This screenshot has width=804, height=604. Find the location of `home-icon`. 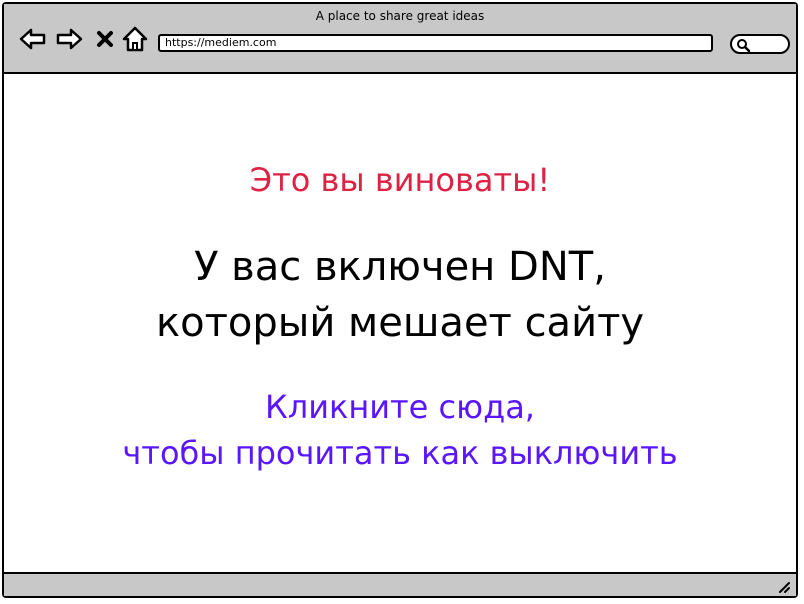

home-icon is located at coordinates (135, 39).